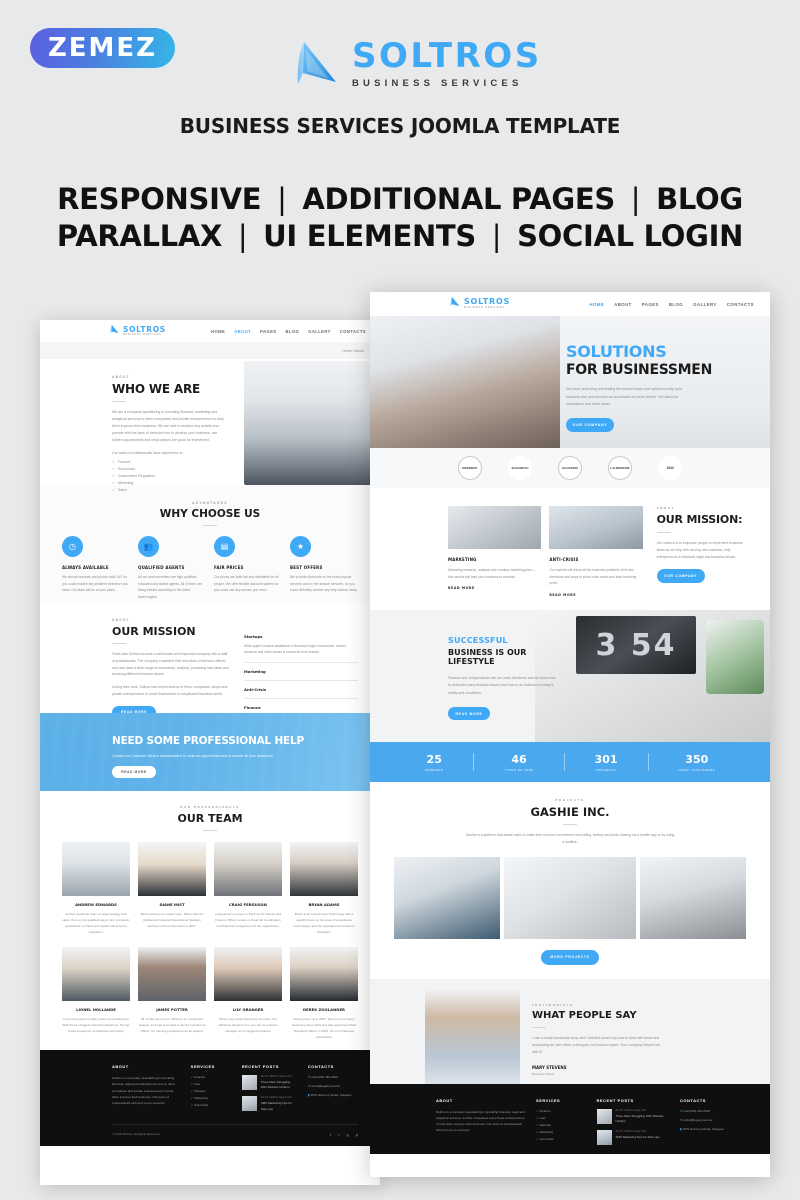 This screenshot has width=800, height=1200. I want to click on footer-contacts-title: CONTACTS, so click(320, 1067).